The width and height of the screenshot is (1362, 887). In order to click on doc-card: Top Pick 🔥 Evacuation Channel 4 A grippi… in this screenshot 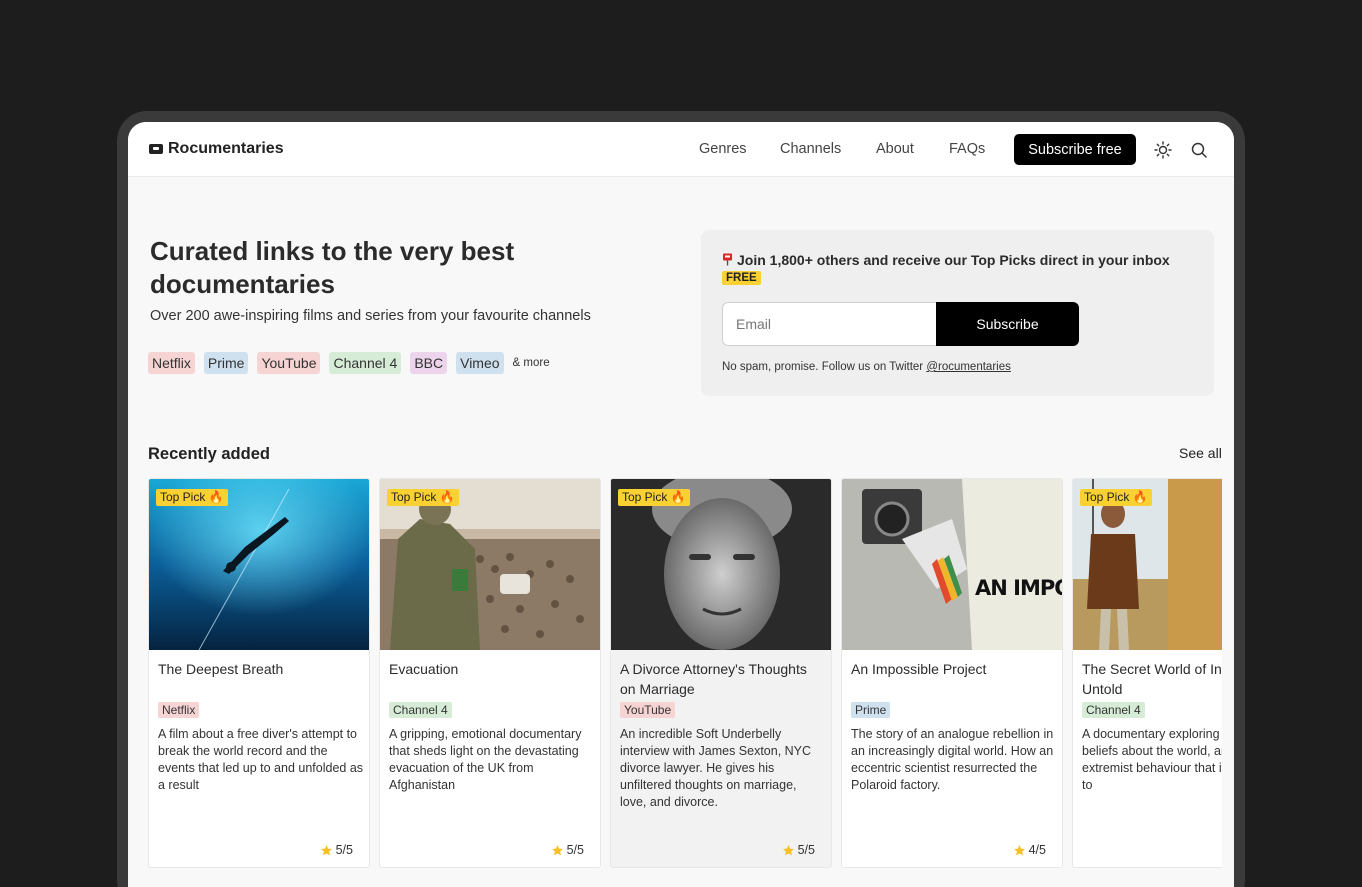, I will do `click(490, 673)`.